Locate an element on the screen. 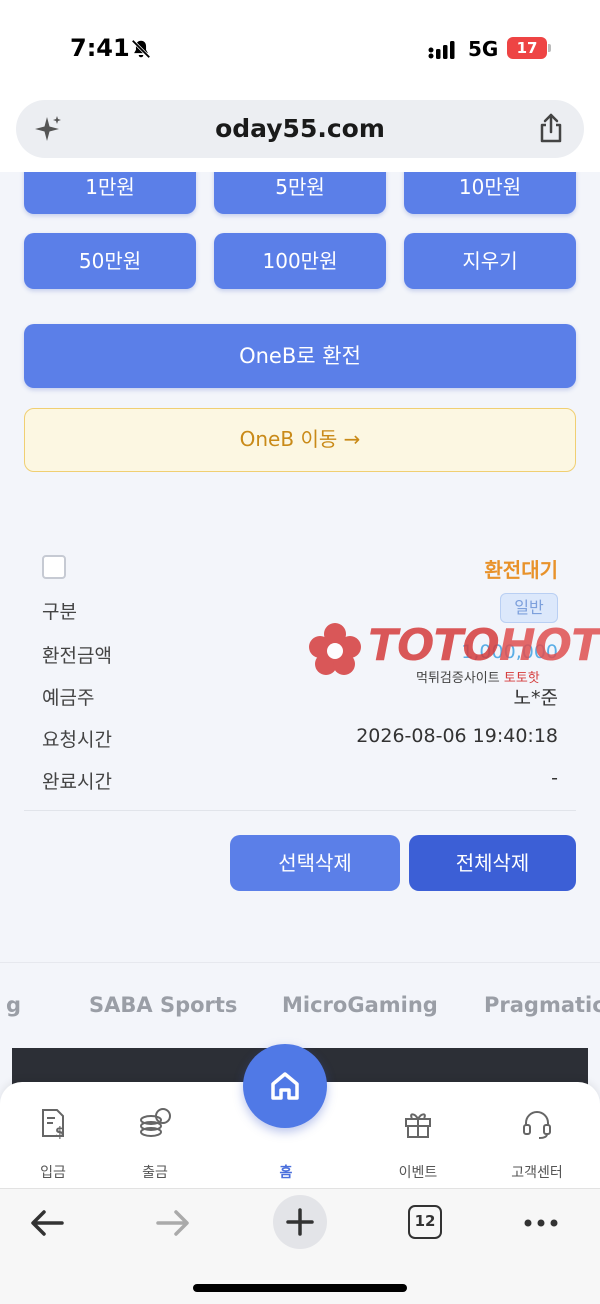 The image size is (600, 1304). amount-label: 환전금액 is located at coordinates (77, 656).